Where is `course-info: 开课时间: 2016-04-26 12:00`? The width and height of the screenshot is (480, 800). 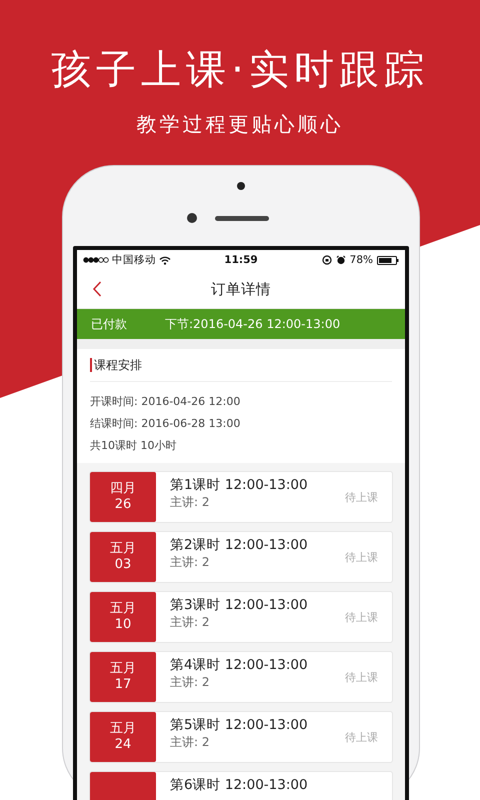
course-info: 开课时间: 2016-04-26 12:00 is located at coordinates (166, 402).